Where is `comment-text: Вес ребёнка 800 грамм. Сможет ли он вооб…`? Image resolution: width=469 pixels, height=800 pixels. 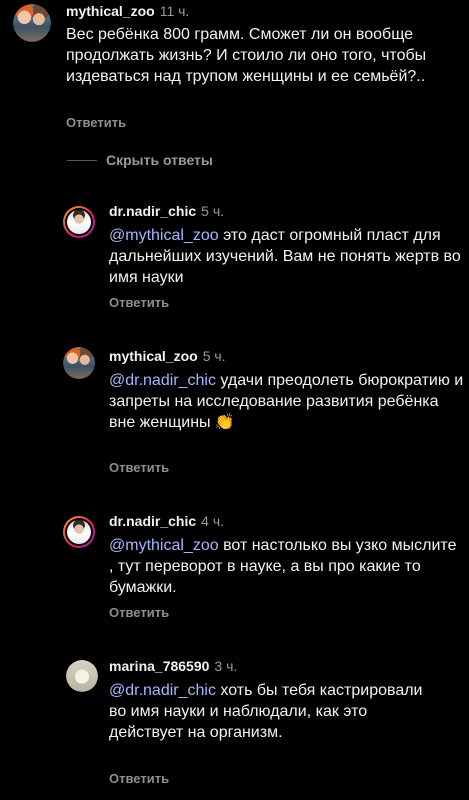
comment-text: Вес ребёнка 800 грамм. Сможет ли он вооб… is located at coordinates (263, 55).